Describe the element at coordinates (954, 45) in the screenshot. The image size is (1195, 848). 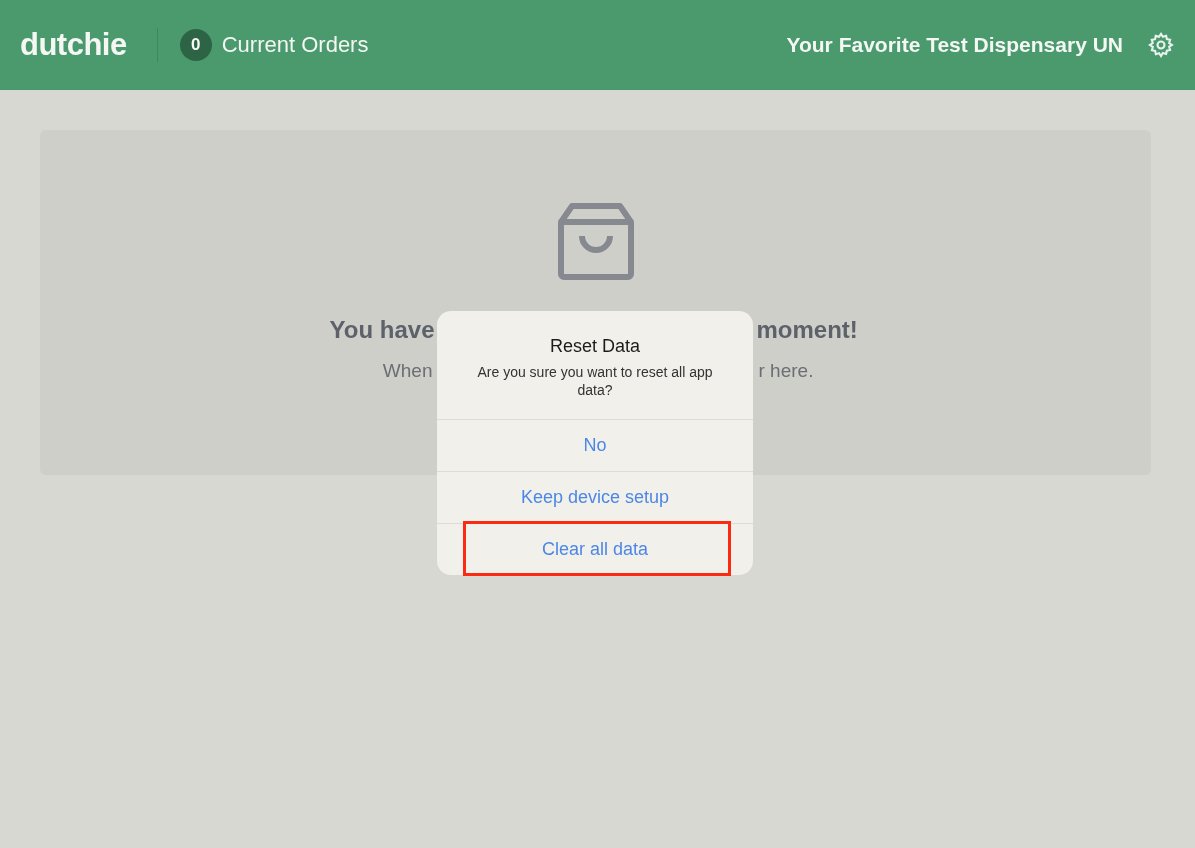
I see `store-name: Your Favorite Test Dispensary UN` at that location.